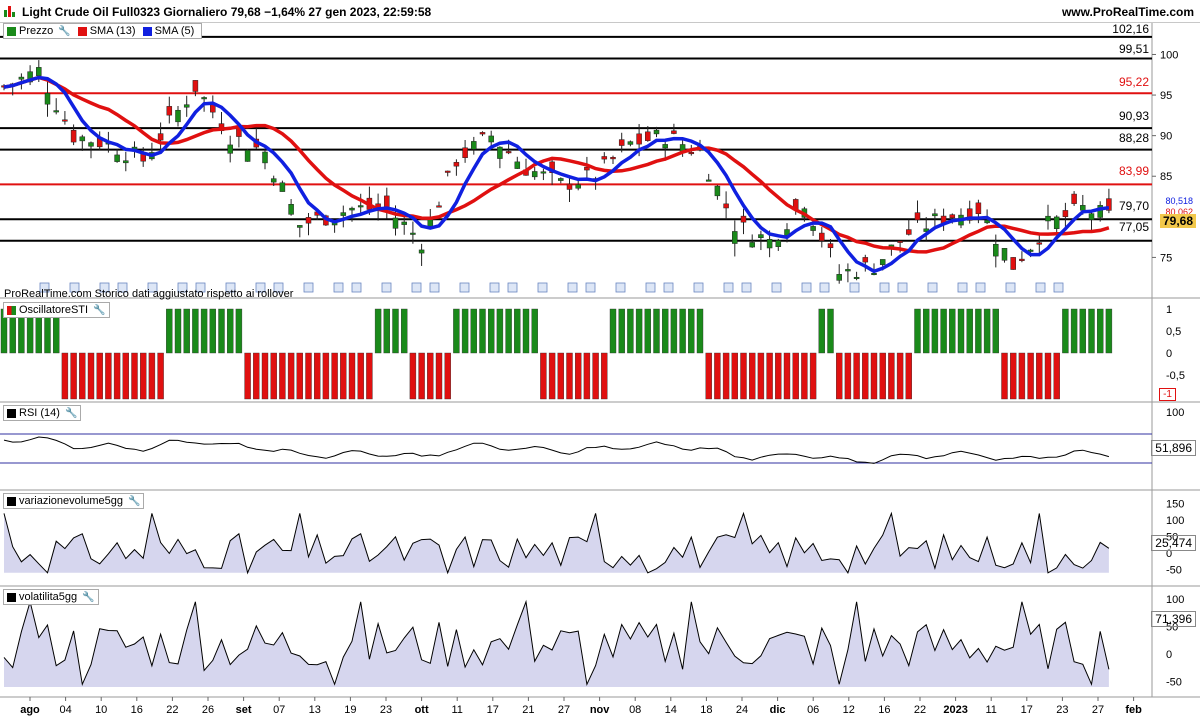 The width and height of the screenshot is (1200, 720). Describe the element at coordinates (101, 710) in the screenshot. I see `x-axis-label: 10` at that location.